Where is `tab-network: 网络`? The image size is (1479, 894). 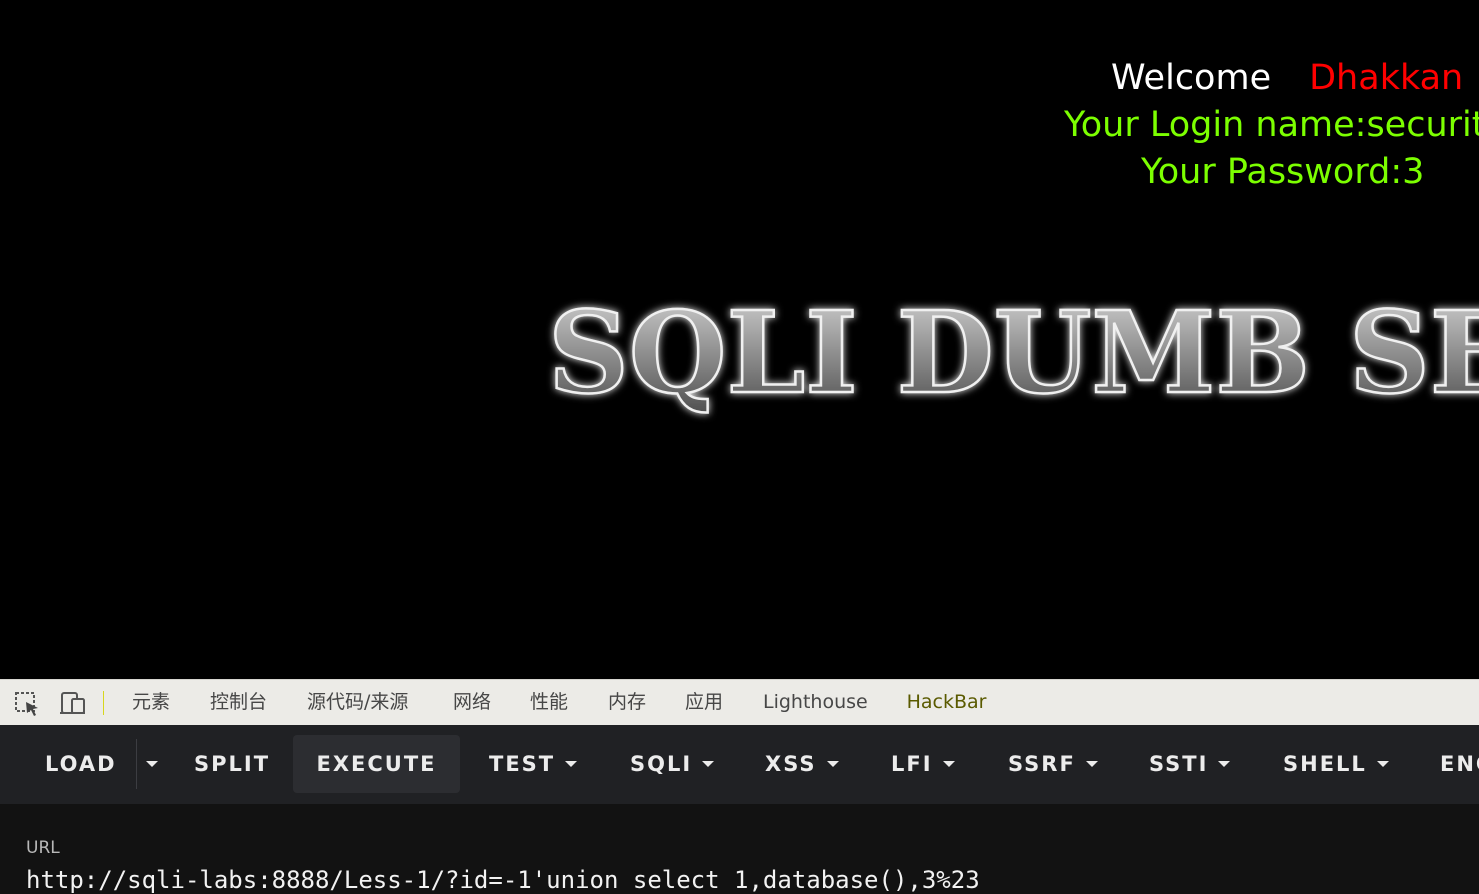
tab-network: 网络 is located at coordinates (472, 702).